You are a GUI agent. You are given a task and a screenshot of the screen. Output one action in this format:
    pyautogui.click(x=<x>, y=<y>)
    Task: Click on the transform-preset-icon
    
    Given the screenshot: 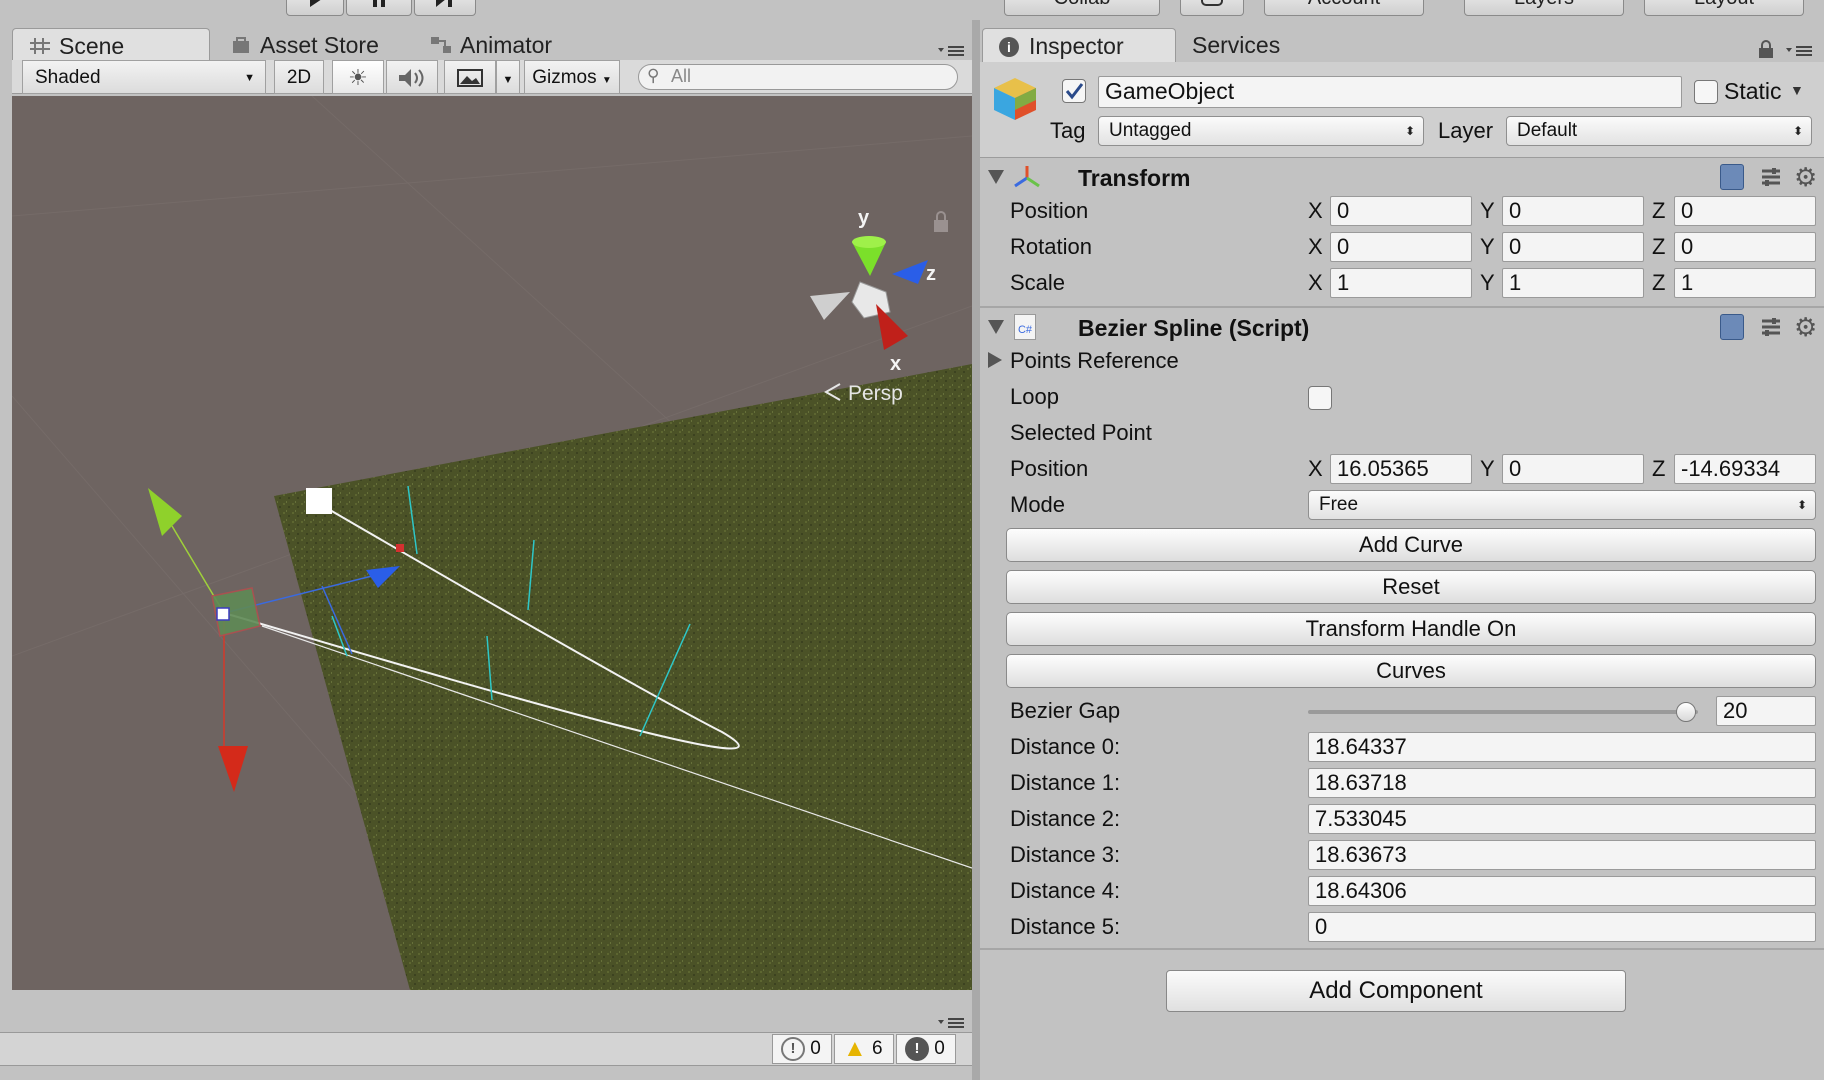 What is the action you would take?
    pyautogui.click(x=1771, y=177)
    